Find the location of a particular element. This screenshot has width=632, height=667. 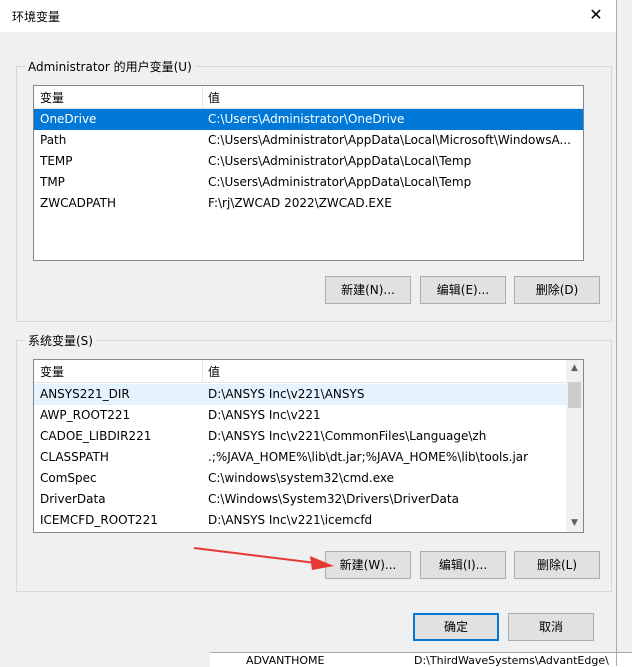

variable-name: ComSpec is located at coordinates (68, 478).